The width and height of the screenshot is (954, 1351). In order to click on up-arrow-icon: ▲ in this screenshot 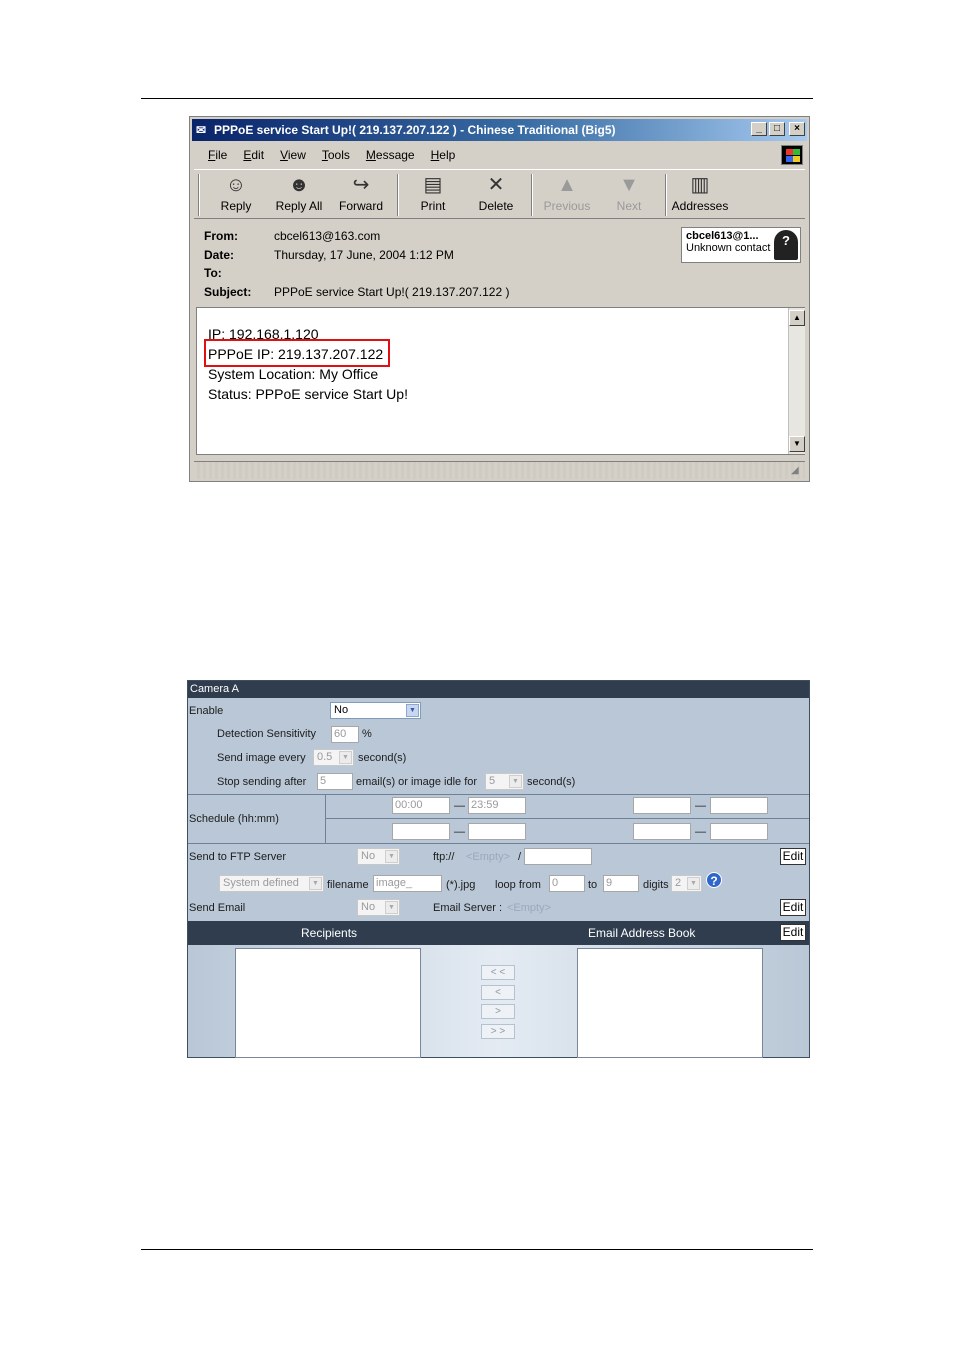, I will do `click(567, 185)`.